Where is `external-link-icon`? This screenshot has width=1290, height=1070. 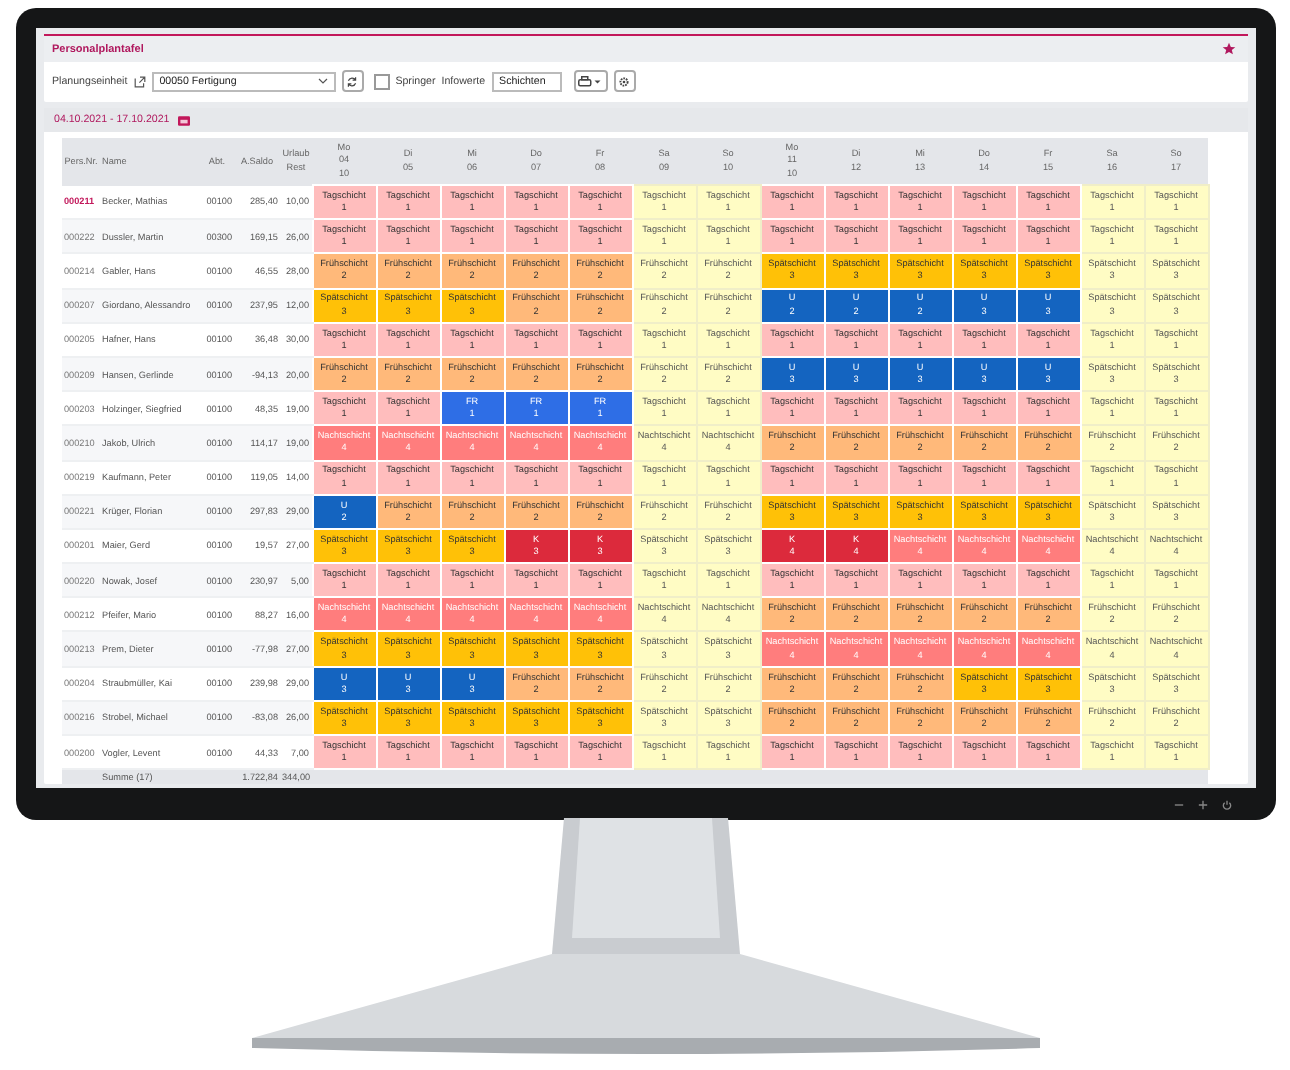
external-link-icon is located at coordinates (139, 81).